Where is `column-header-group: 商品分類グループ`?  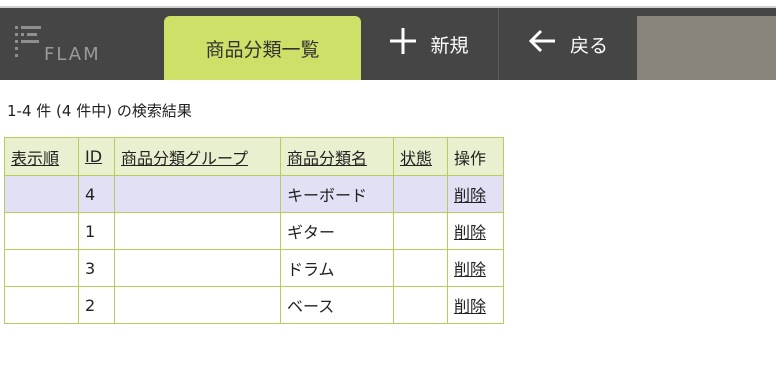 column-header-group: 商品分類グループ is located at coordinates (197, 156).